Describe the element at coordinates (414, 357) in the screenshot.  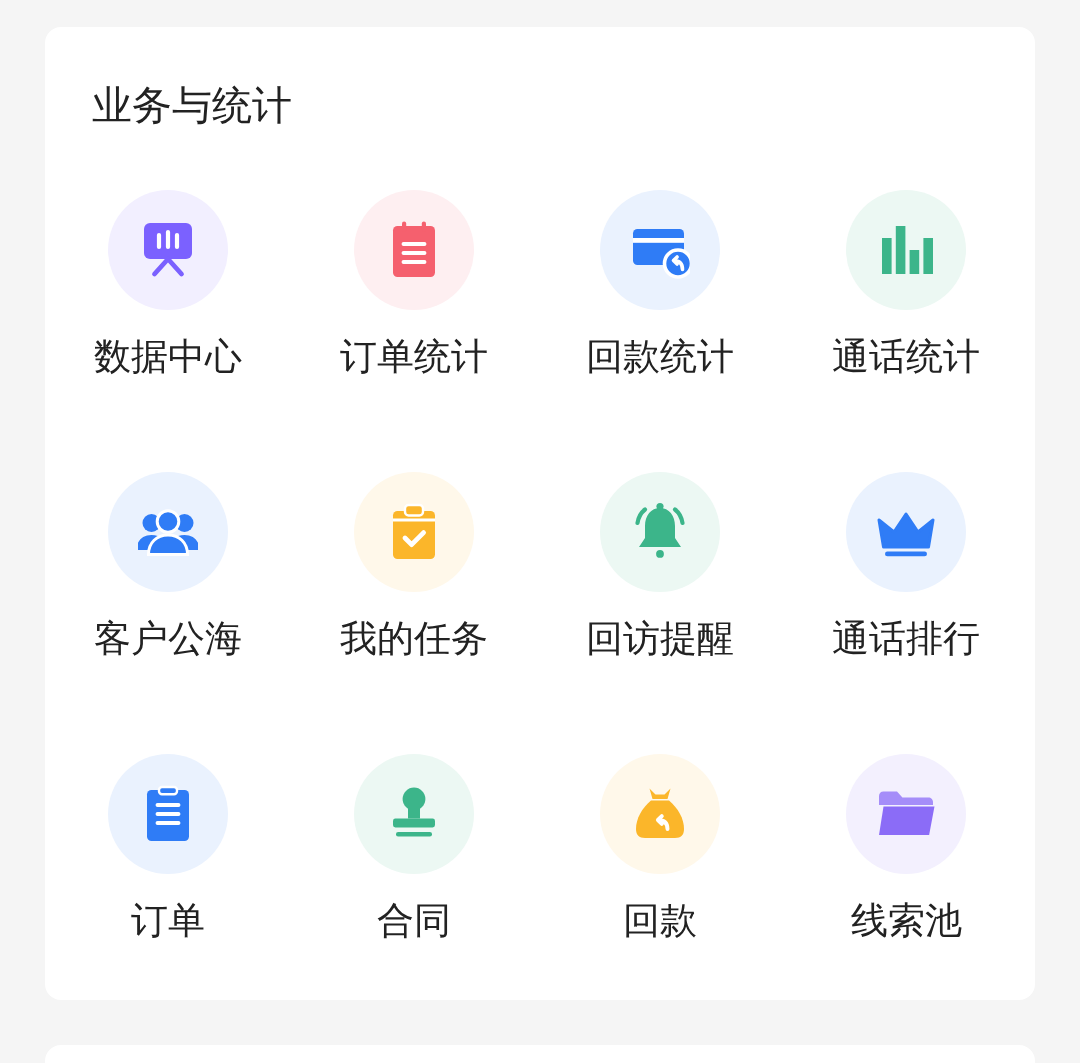
I see `shortcut-label: 订单统计` at that location.